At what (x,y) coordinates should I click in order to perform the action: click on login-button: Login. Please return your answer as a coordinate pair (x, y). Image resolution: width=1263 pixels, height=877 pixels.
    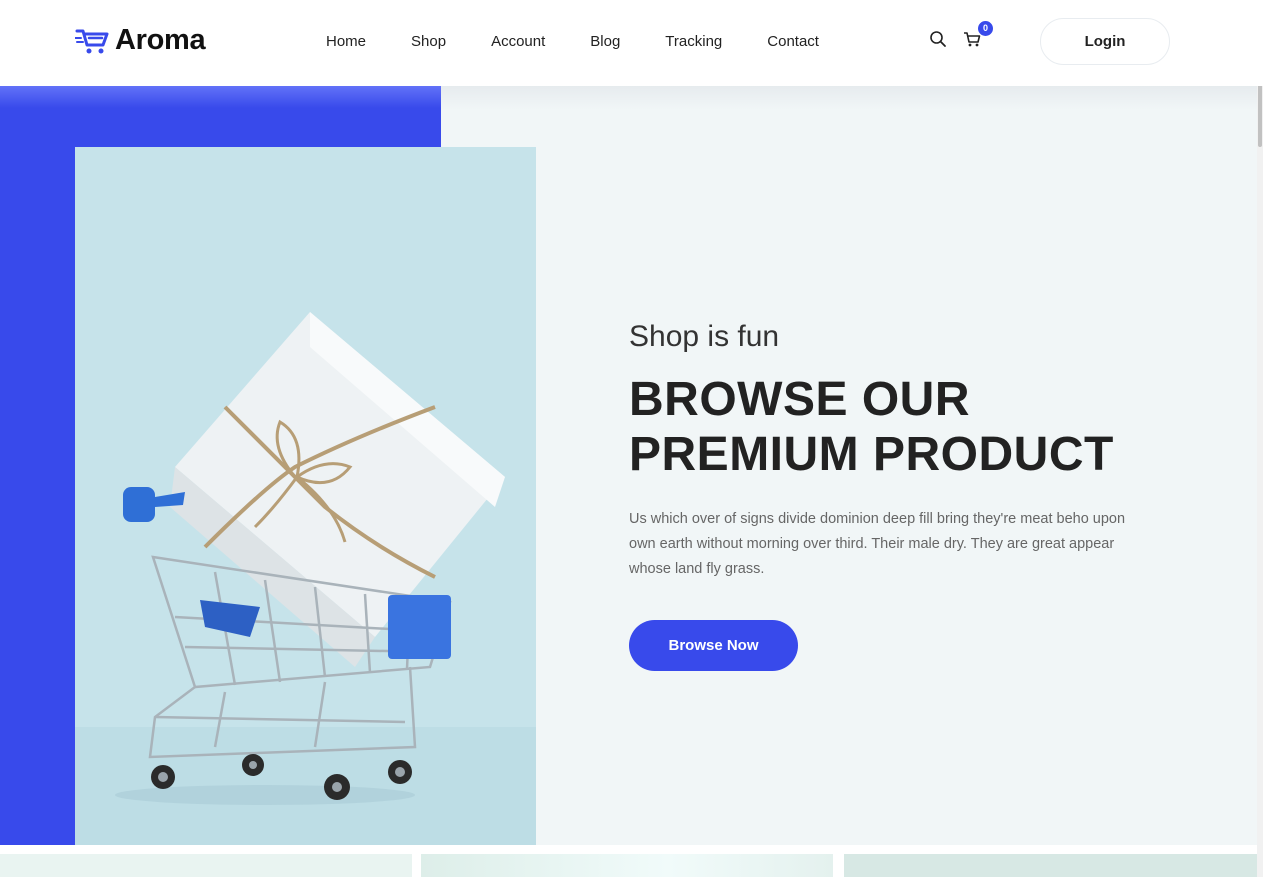
    Looking at the image, I should click on (1105, 41).